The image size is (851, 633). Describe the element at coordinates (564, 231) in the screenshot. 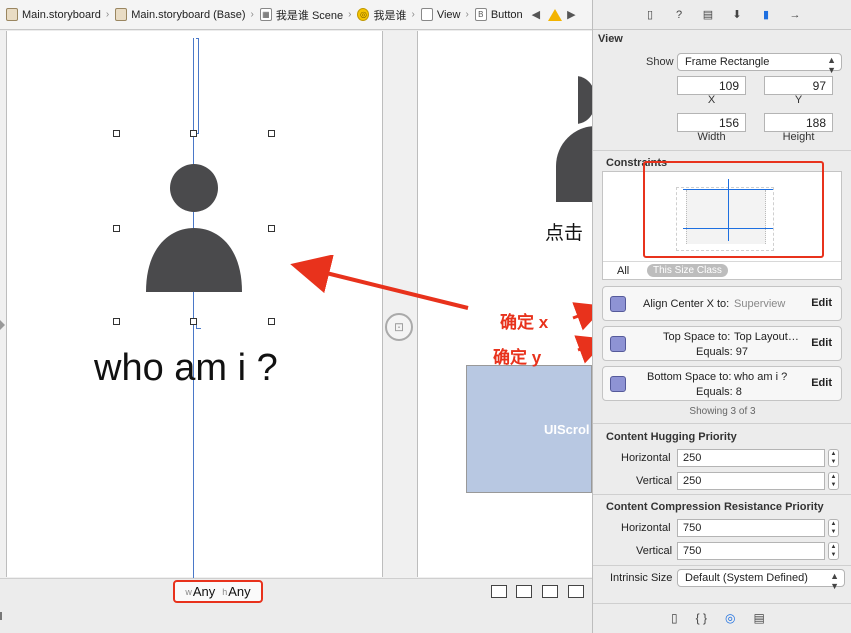

I see `tap-label: 点击` at that location.